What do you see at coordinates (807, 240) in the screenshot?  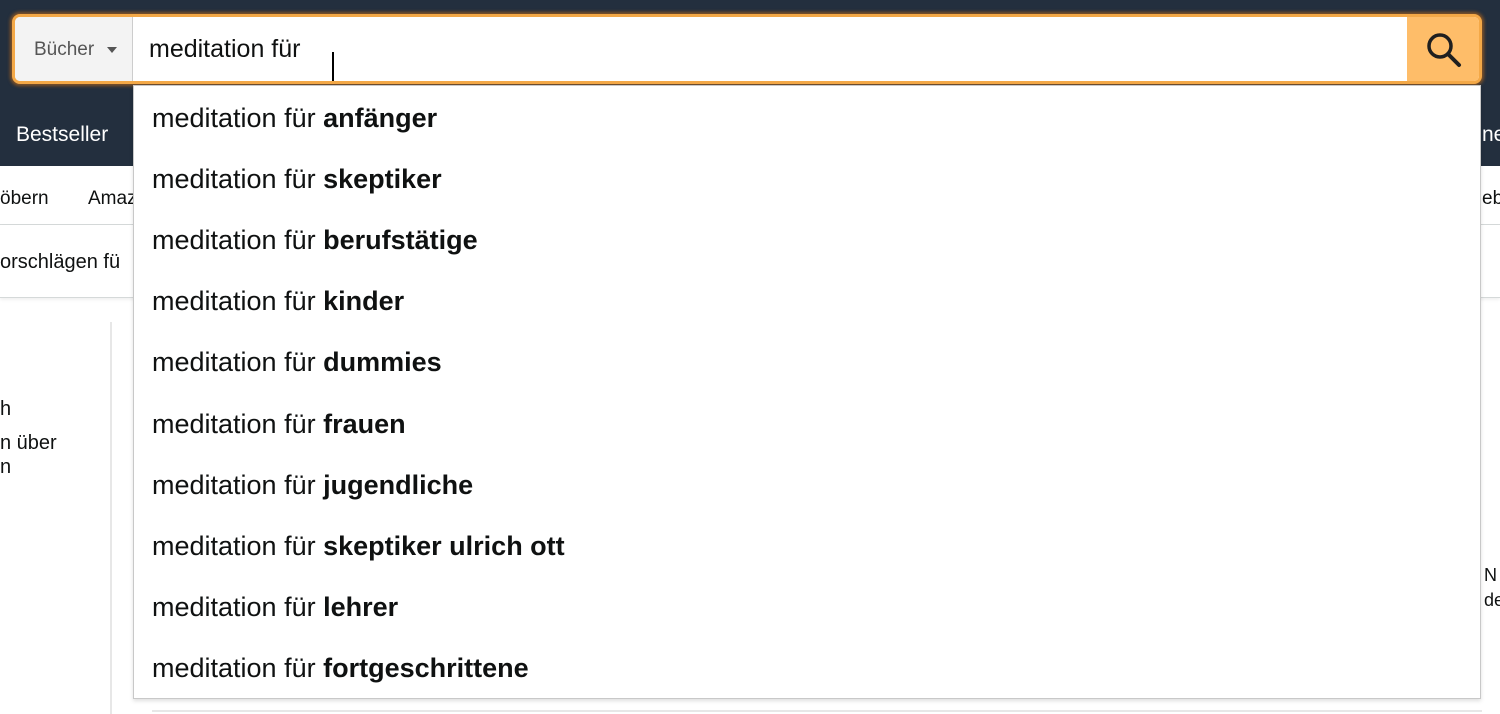 I see `suggestion-item: meditation für berufstätige` at bounding box center [807, 240].